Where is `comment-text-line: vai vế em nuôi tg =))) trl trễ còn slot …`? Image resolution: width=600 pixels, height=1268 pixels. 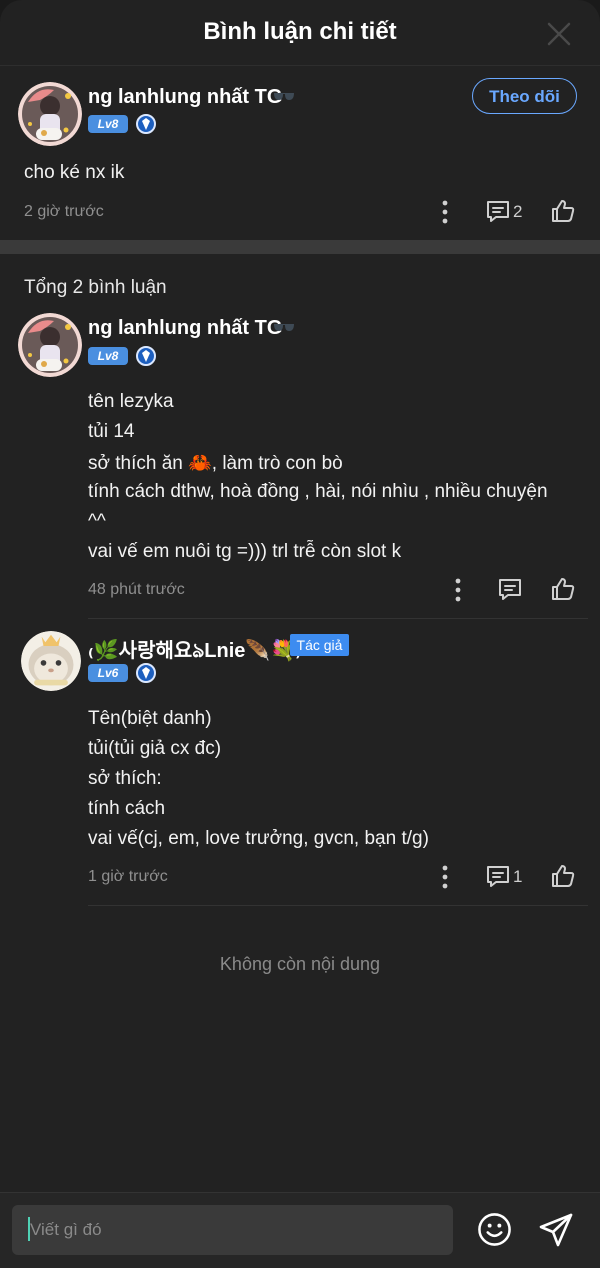
comment-text-line: vai vế em nuôi tg =))) trl trễ còn slot … is located at coordinates (245, 551).